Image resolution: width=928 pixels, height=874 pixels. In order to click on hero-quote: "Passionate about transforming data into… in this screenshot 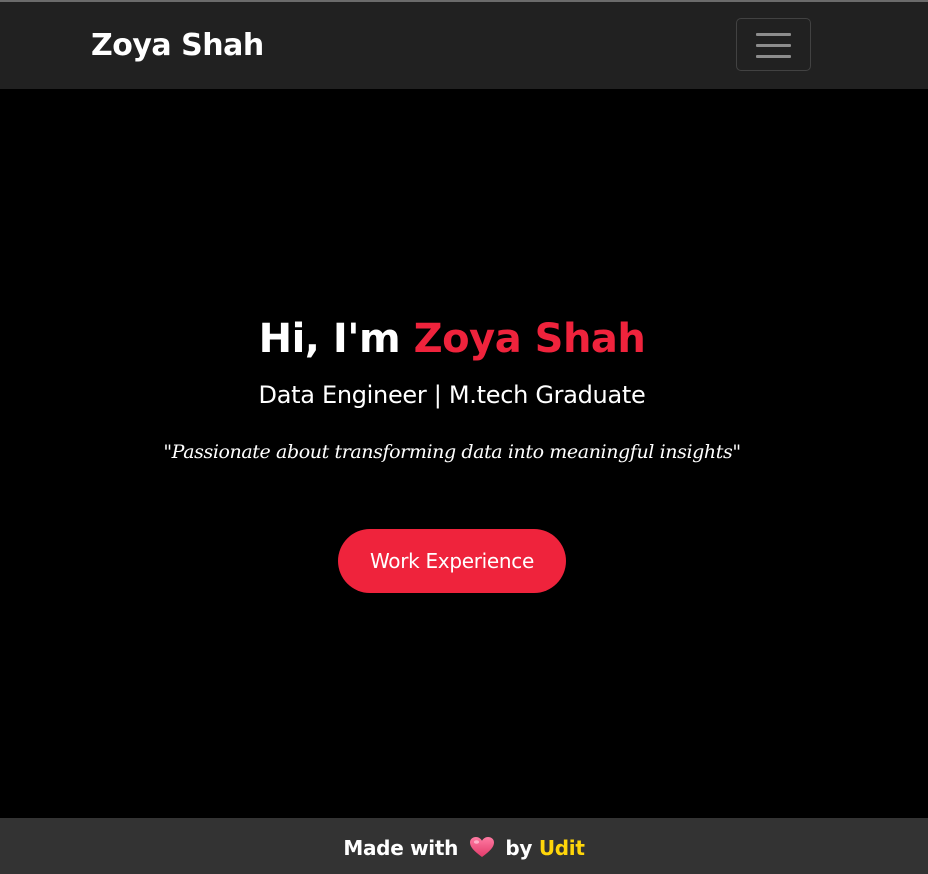, I will do `click(452, 452)`.